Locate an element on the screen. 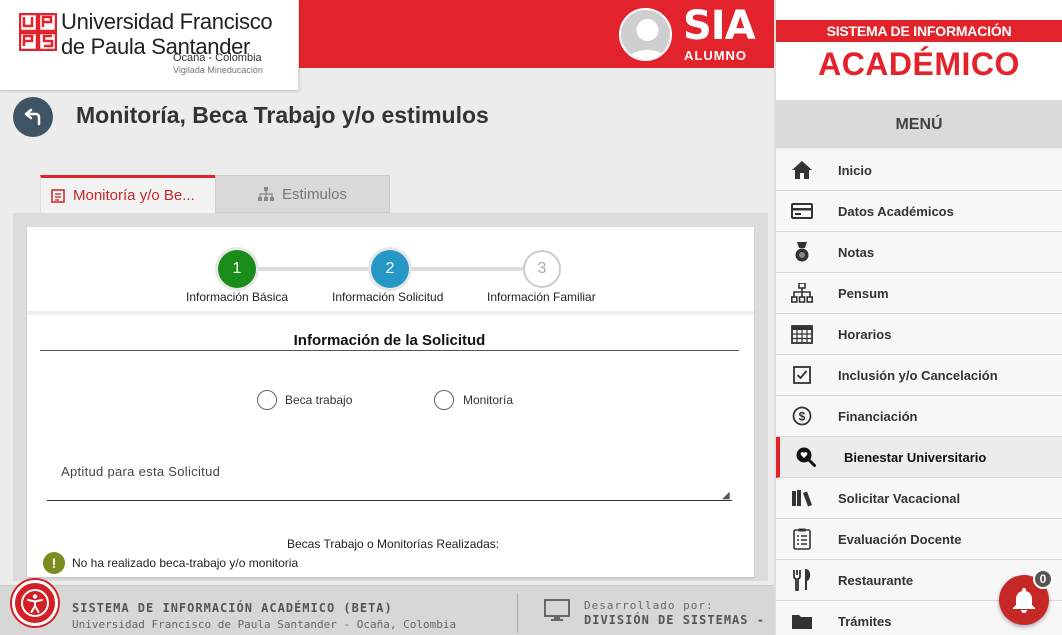  books-icon is located at coordinates (802, 498).